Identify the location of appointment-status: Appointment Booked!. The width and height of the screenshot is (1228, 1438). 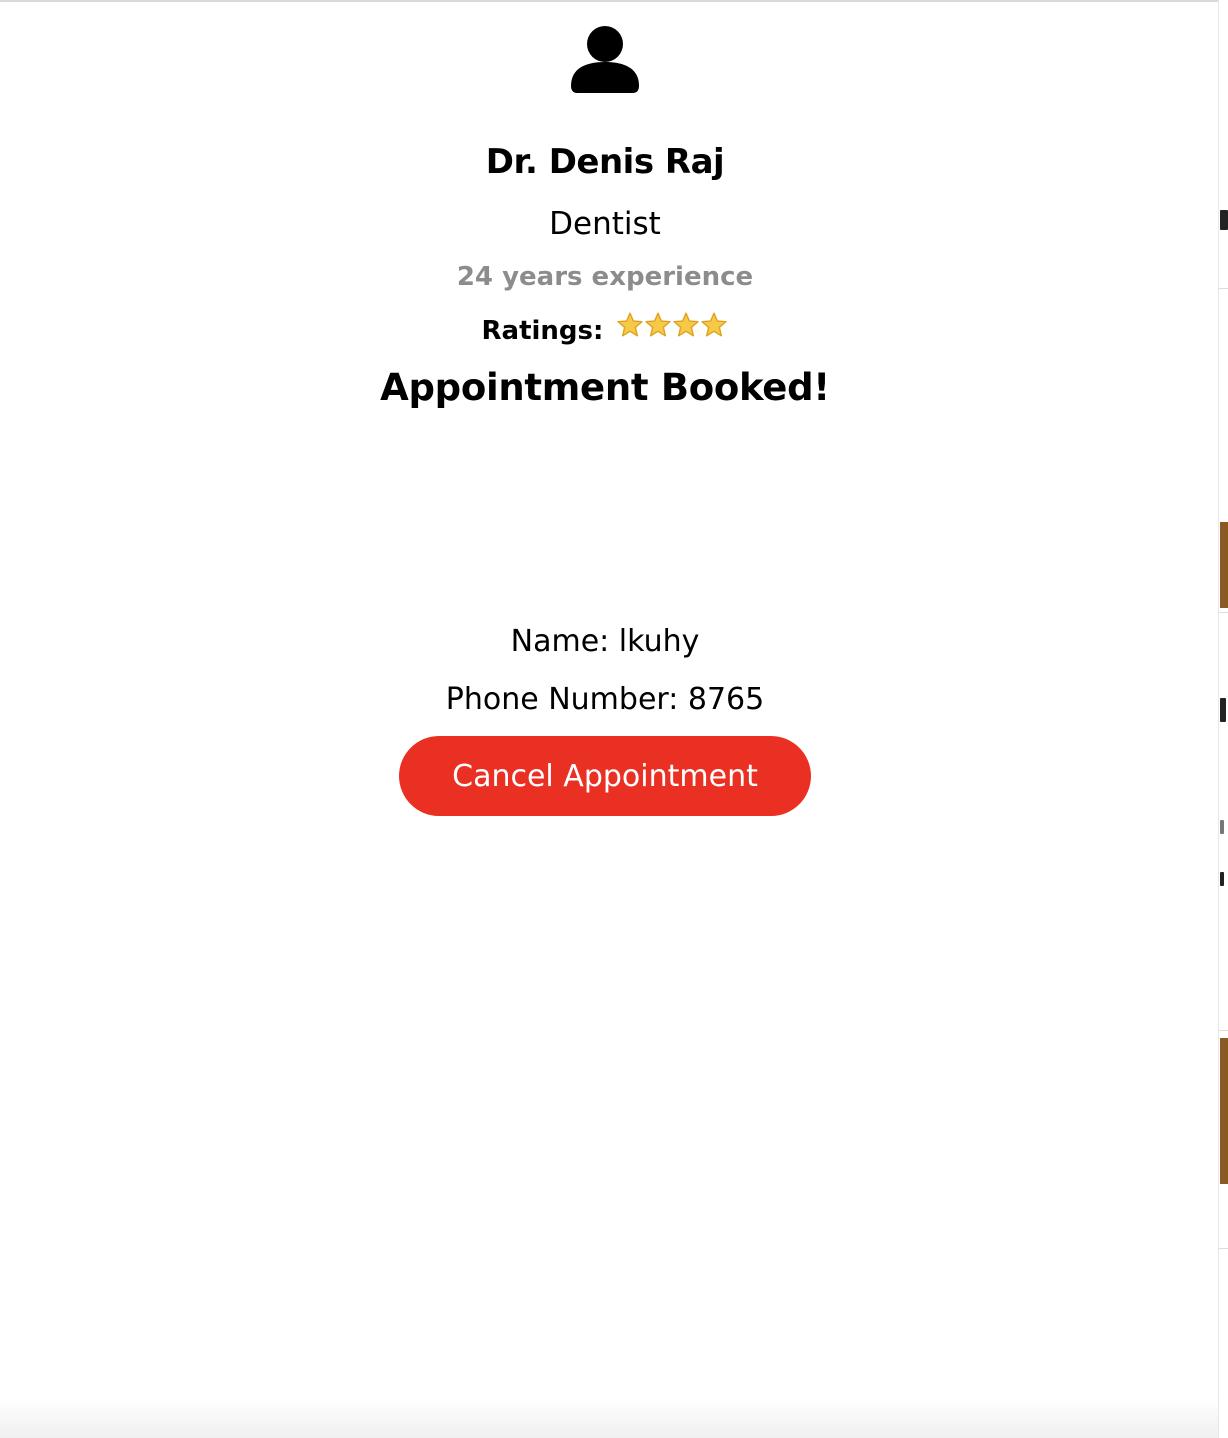
(605, 387).